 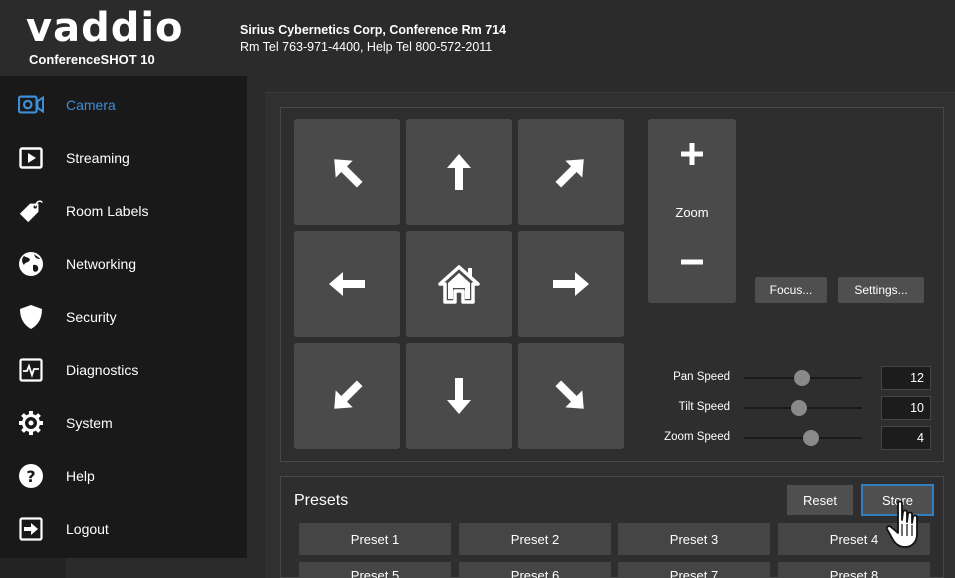 What do you see at coordinates (107, 210) in the screenshot?
I see `sidebar-item-label: Room Labels` at bounding box center [107, 210].